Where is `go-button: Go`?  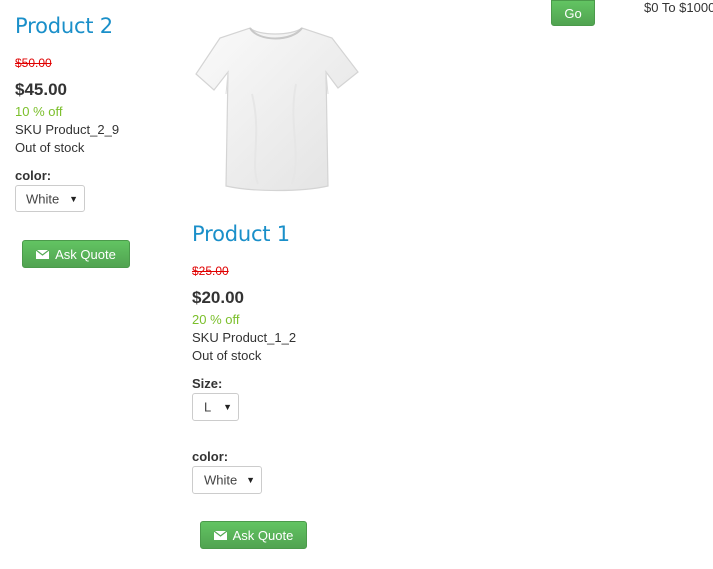
go-button: Go is located at coordinates (573, 13).